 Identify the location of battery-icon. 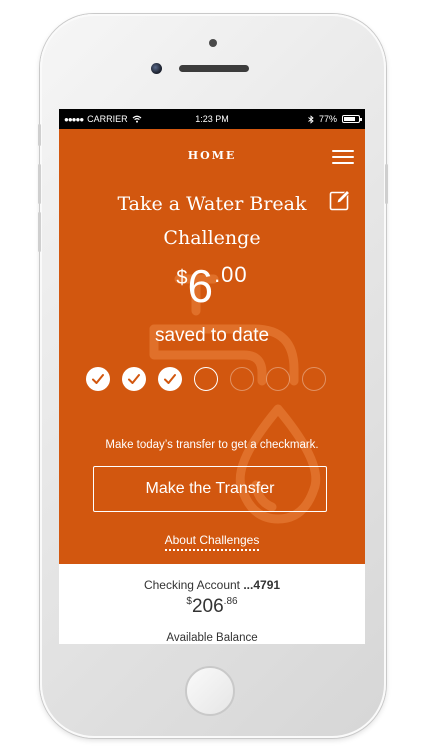
(352, 119).